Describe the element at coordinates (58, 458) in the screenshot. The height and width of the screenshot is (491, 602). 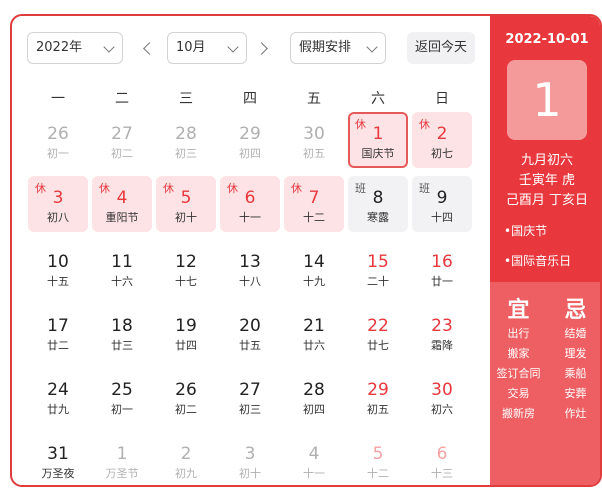
I see `calendar-day-cell: 31 万圣夜` at that location.